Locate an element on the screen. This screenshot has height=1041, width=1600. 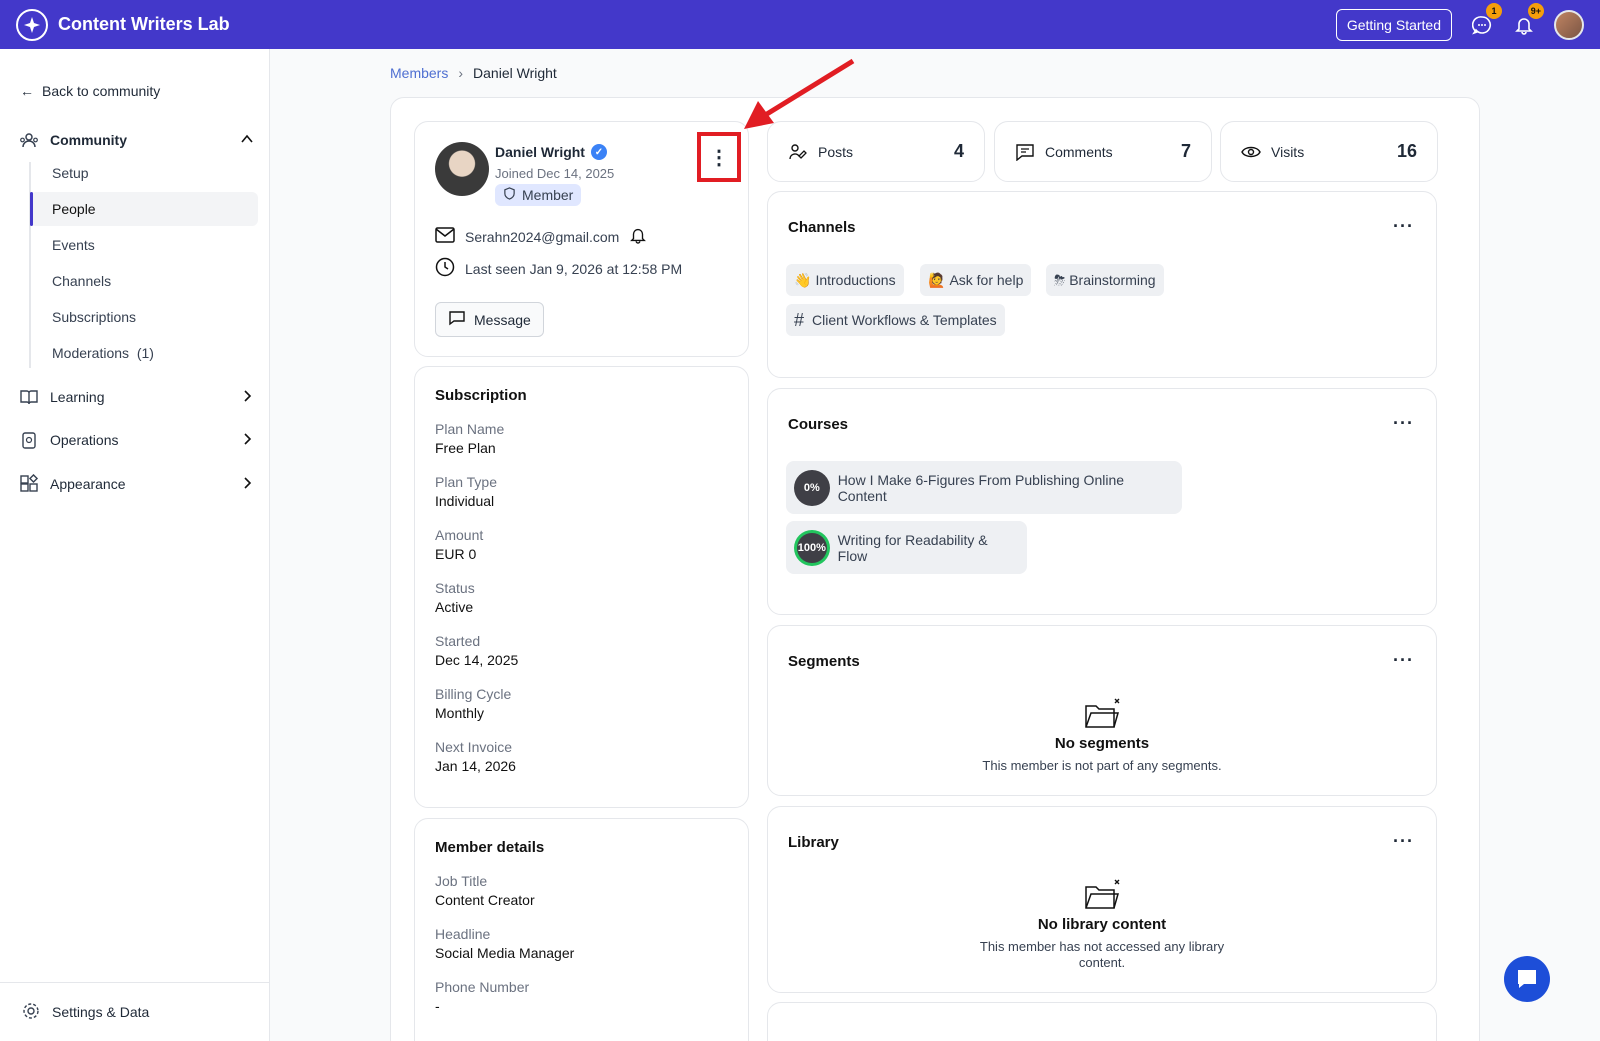
chat-bubble-icon is located at coordinates (1527, 979).